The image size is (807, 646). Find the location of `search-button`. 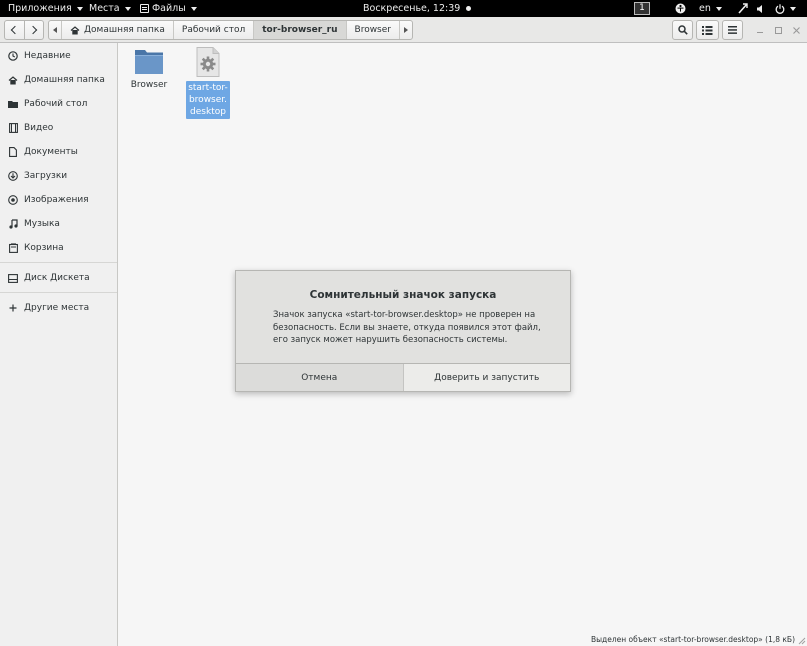

search-button is located at coordinates (682, 30).